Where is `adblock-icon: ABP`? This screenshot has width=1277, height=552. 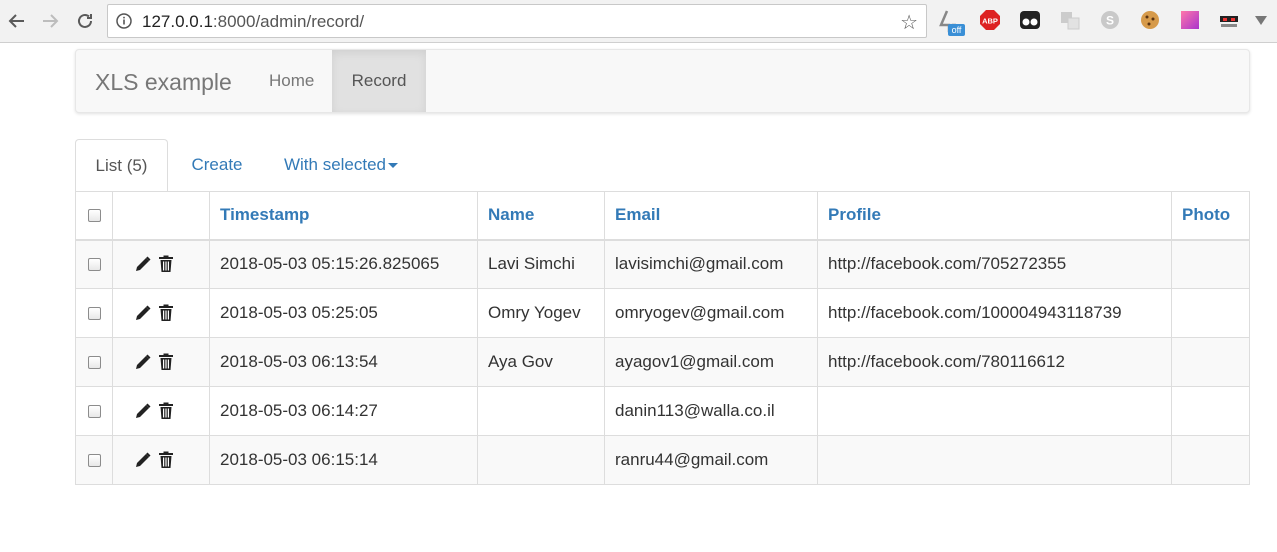 adblock-icon: ABP is located at coordinates (990, 20).